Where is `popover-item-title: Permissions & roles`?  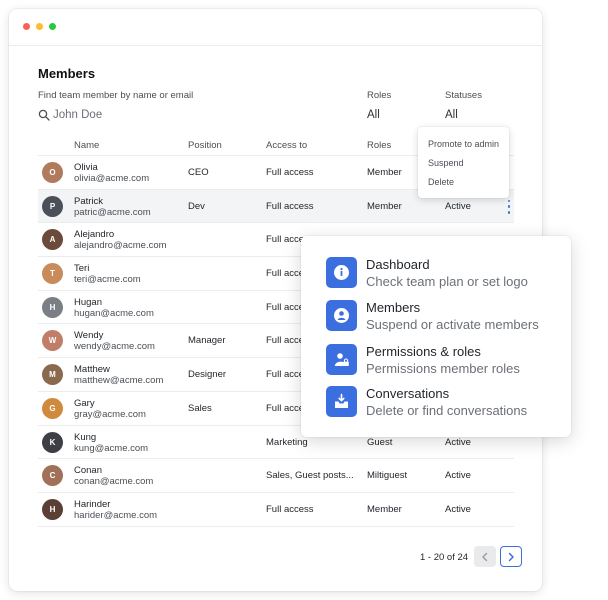
popover-item-title: Permissions & roles is located at coordinates (423, 351).